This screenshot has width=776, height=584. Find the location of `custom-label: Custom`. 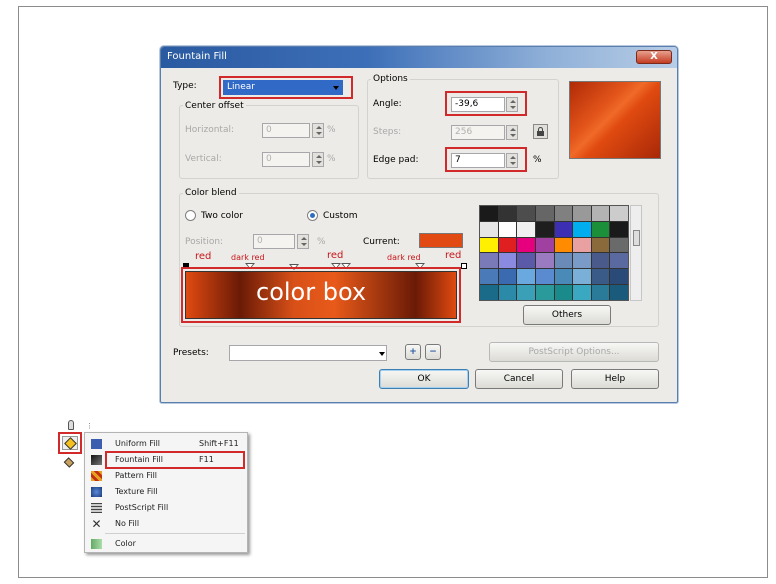

custom-label: Custom is located at coordinates (340, 216).